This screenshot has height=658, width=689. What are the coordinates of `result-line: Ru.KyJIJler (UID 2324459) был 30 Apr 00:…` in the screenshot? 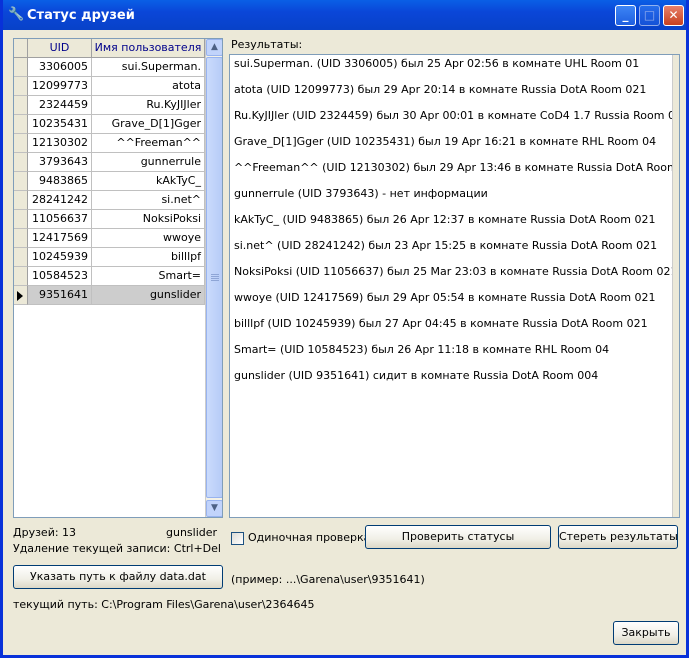 It's located at (457, 115).